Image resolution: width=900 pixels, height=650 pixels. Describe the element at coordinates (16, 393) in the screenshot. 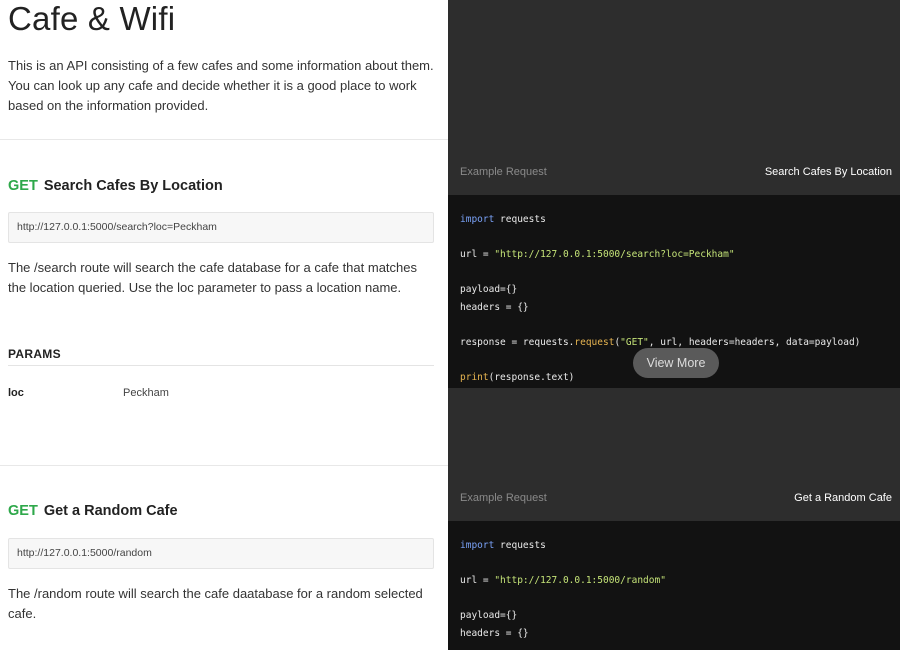

I see `param-name: loc` at that location.